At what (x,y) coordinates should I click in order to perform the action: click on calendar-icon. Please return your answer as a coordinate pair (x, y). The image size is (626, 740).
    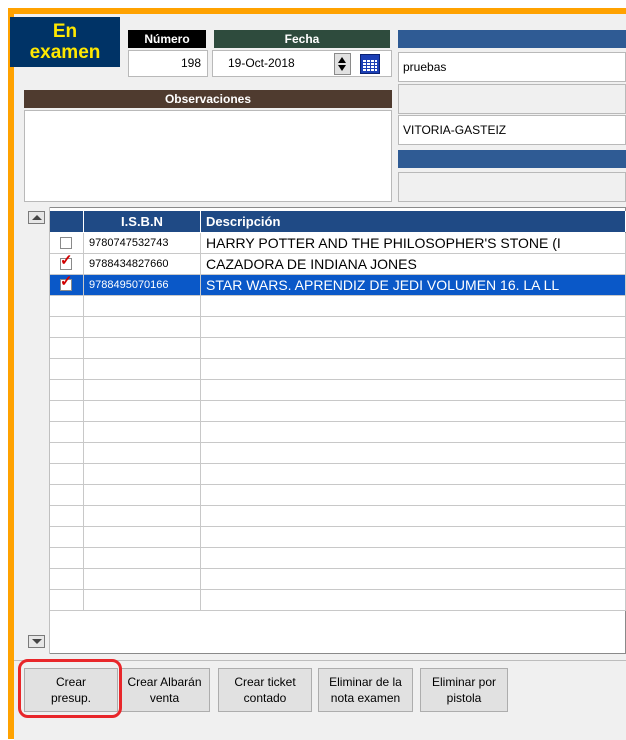
    Looking at the image, I should click on (370, 64).